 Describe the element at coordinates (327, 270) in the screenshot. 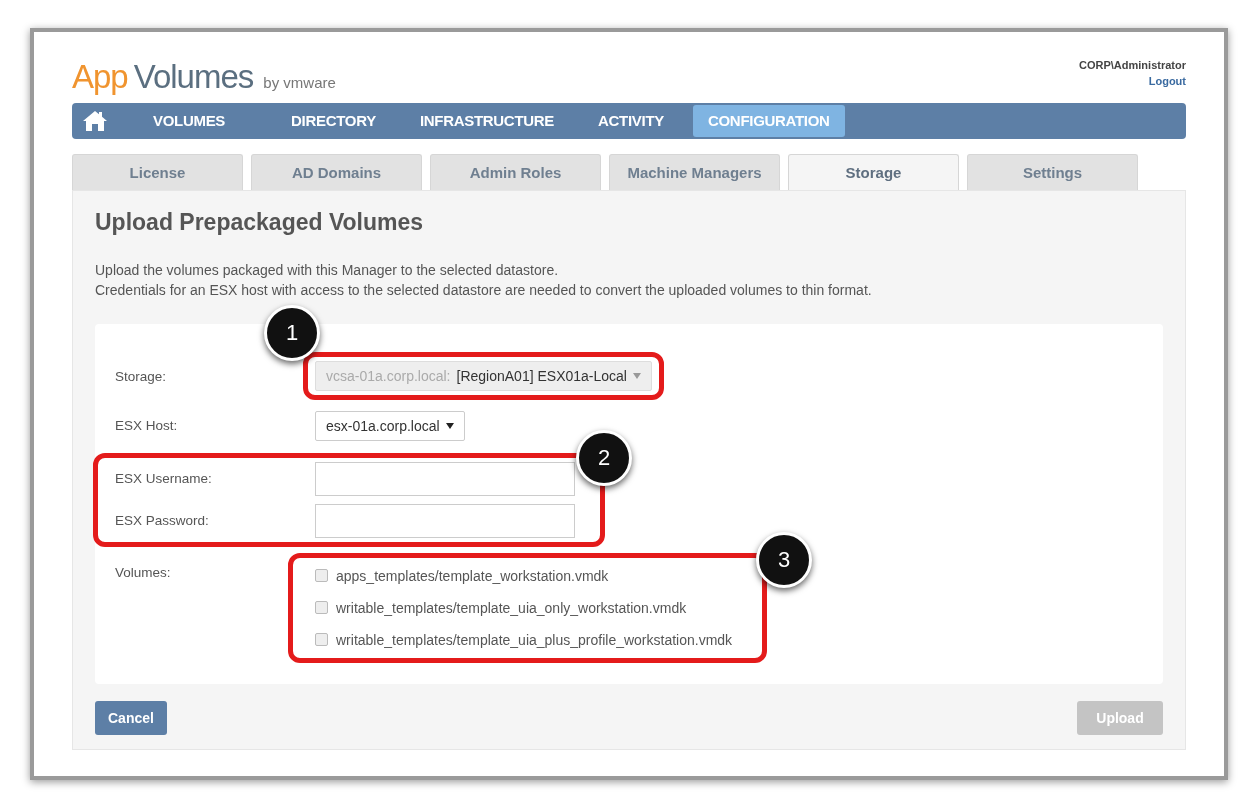

I see `description-text: Upload the volumes packaged with this Manager to the selected datastore.` at that location.